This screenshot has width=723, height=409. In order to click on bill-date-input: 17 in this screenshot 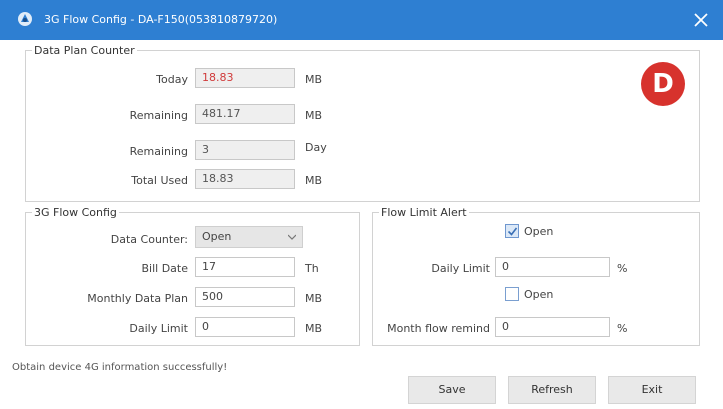, I will do `click(245, 267)`.